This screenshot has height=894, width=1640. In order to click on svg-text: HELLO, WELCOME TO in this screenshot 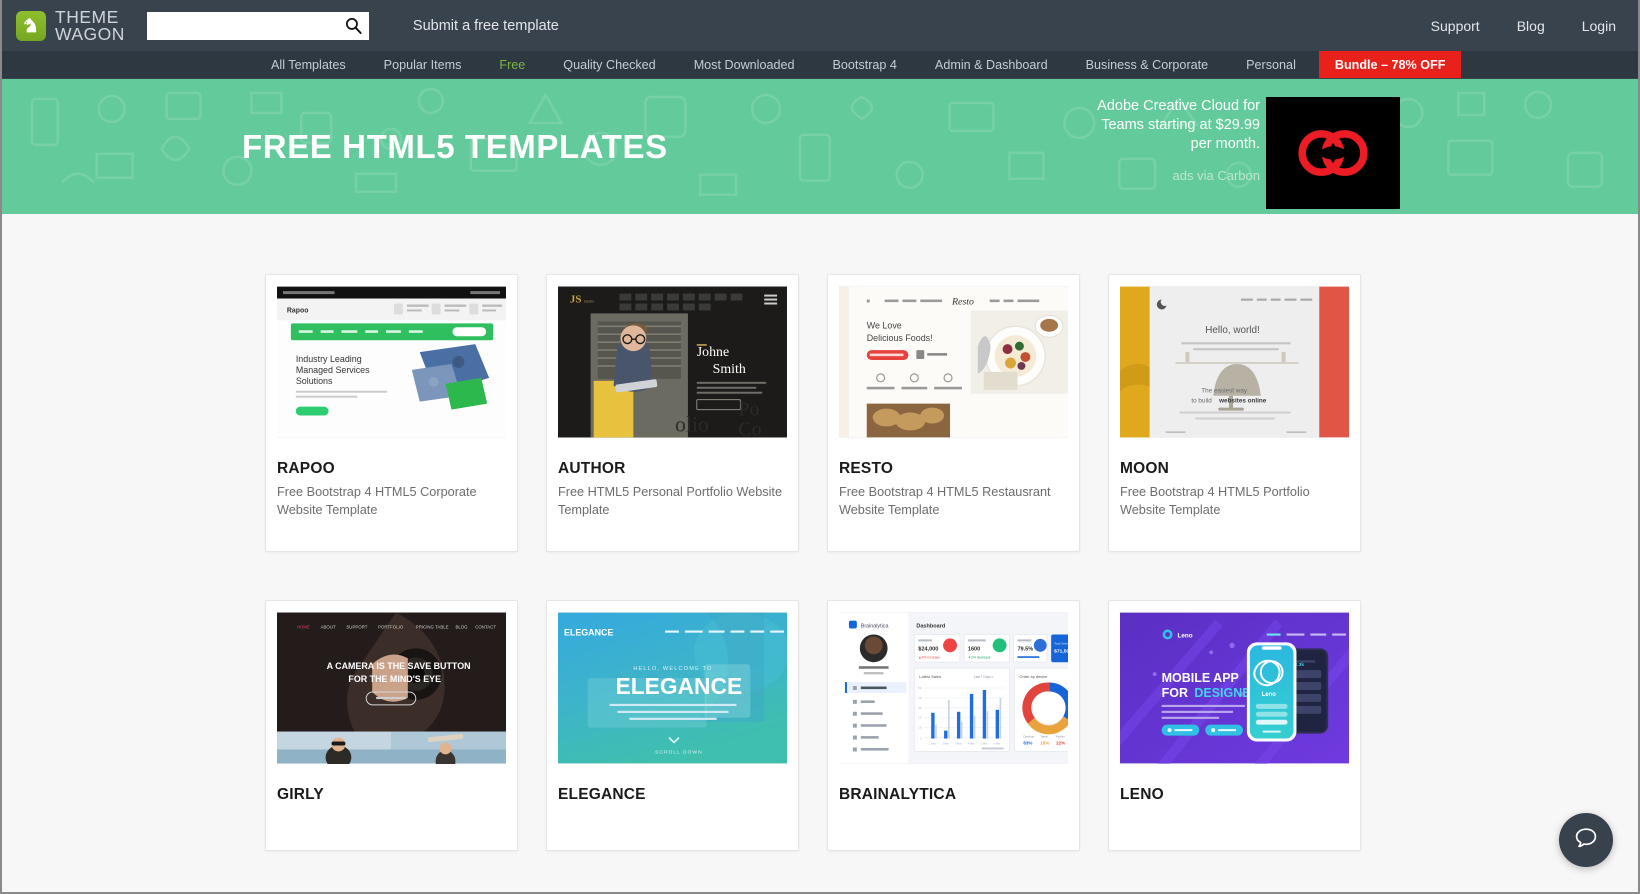, I will do `click(672, 669)`.